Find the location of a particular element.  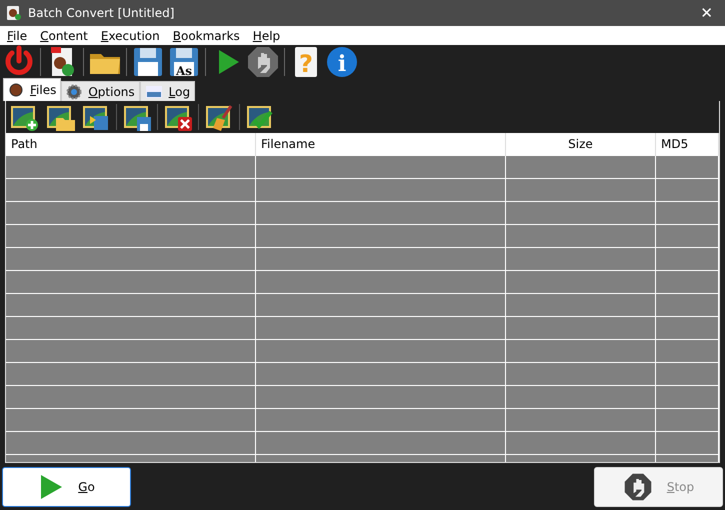

menu-item: Execution is located at coordinates (130, 35).